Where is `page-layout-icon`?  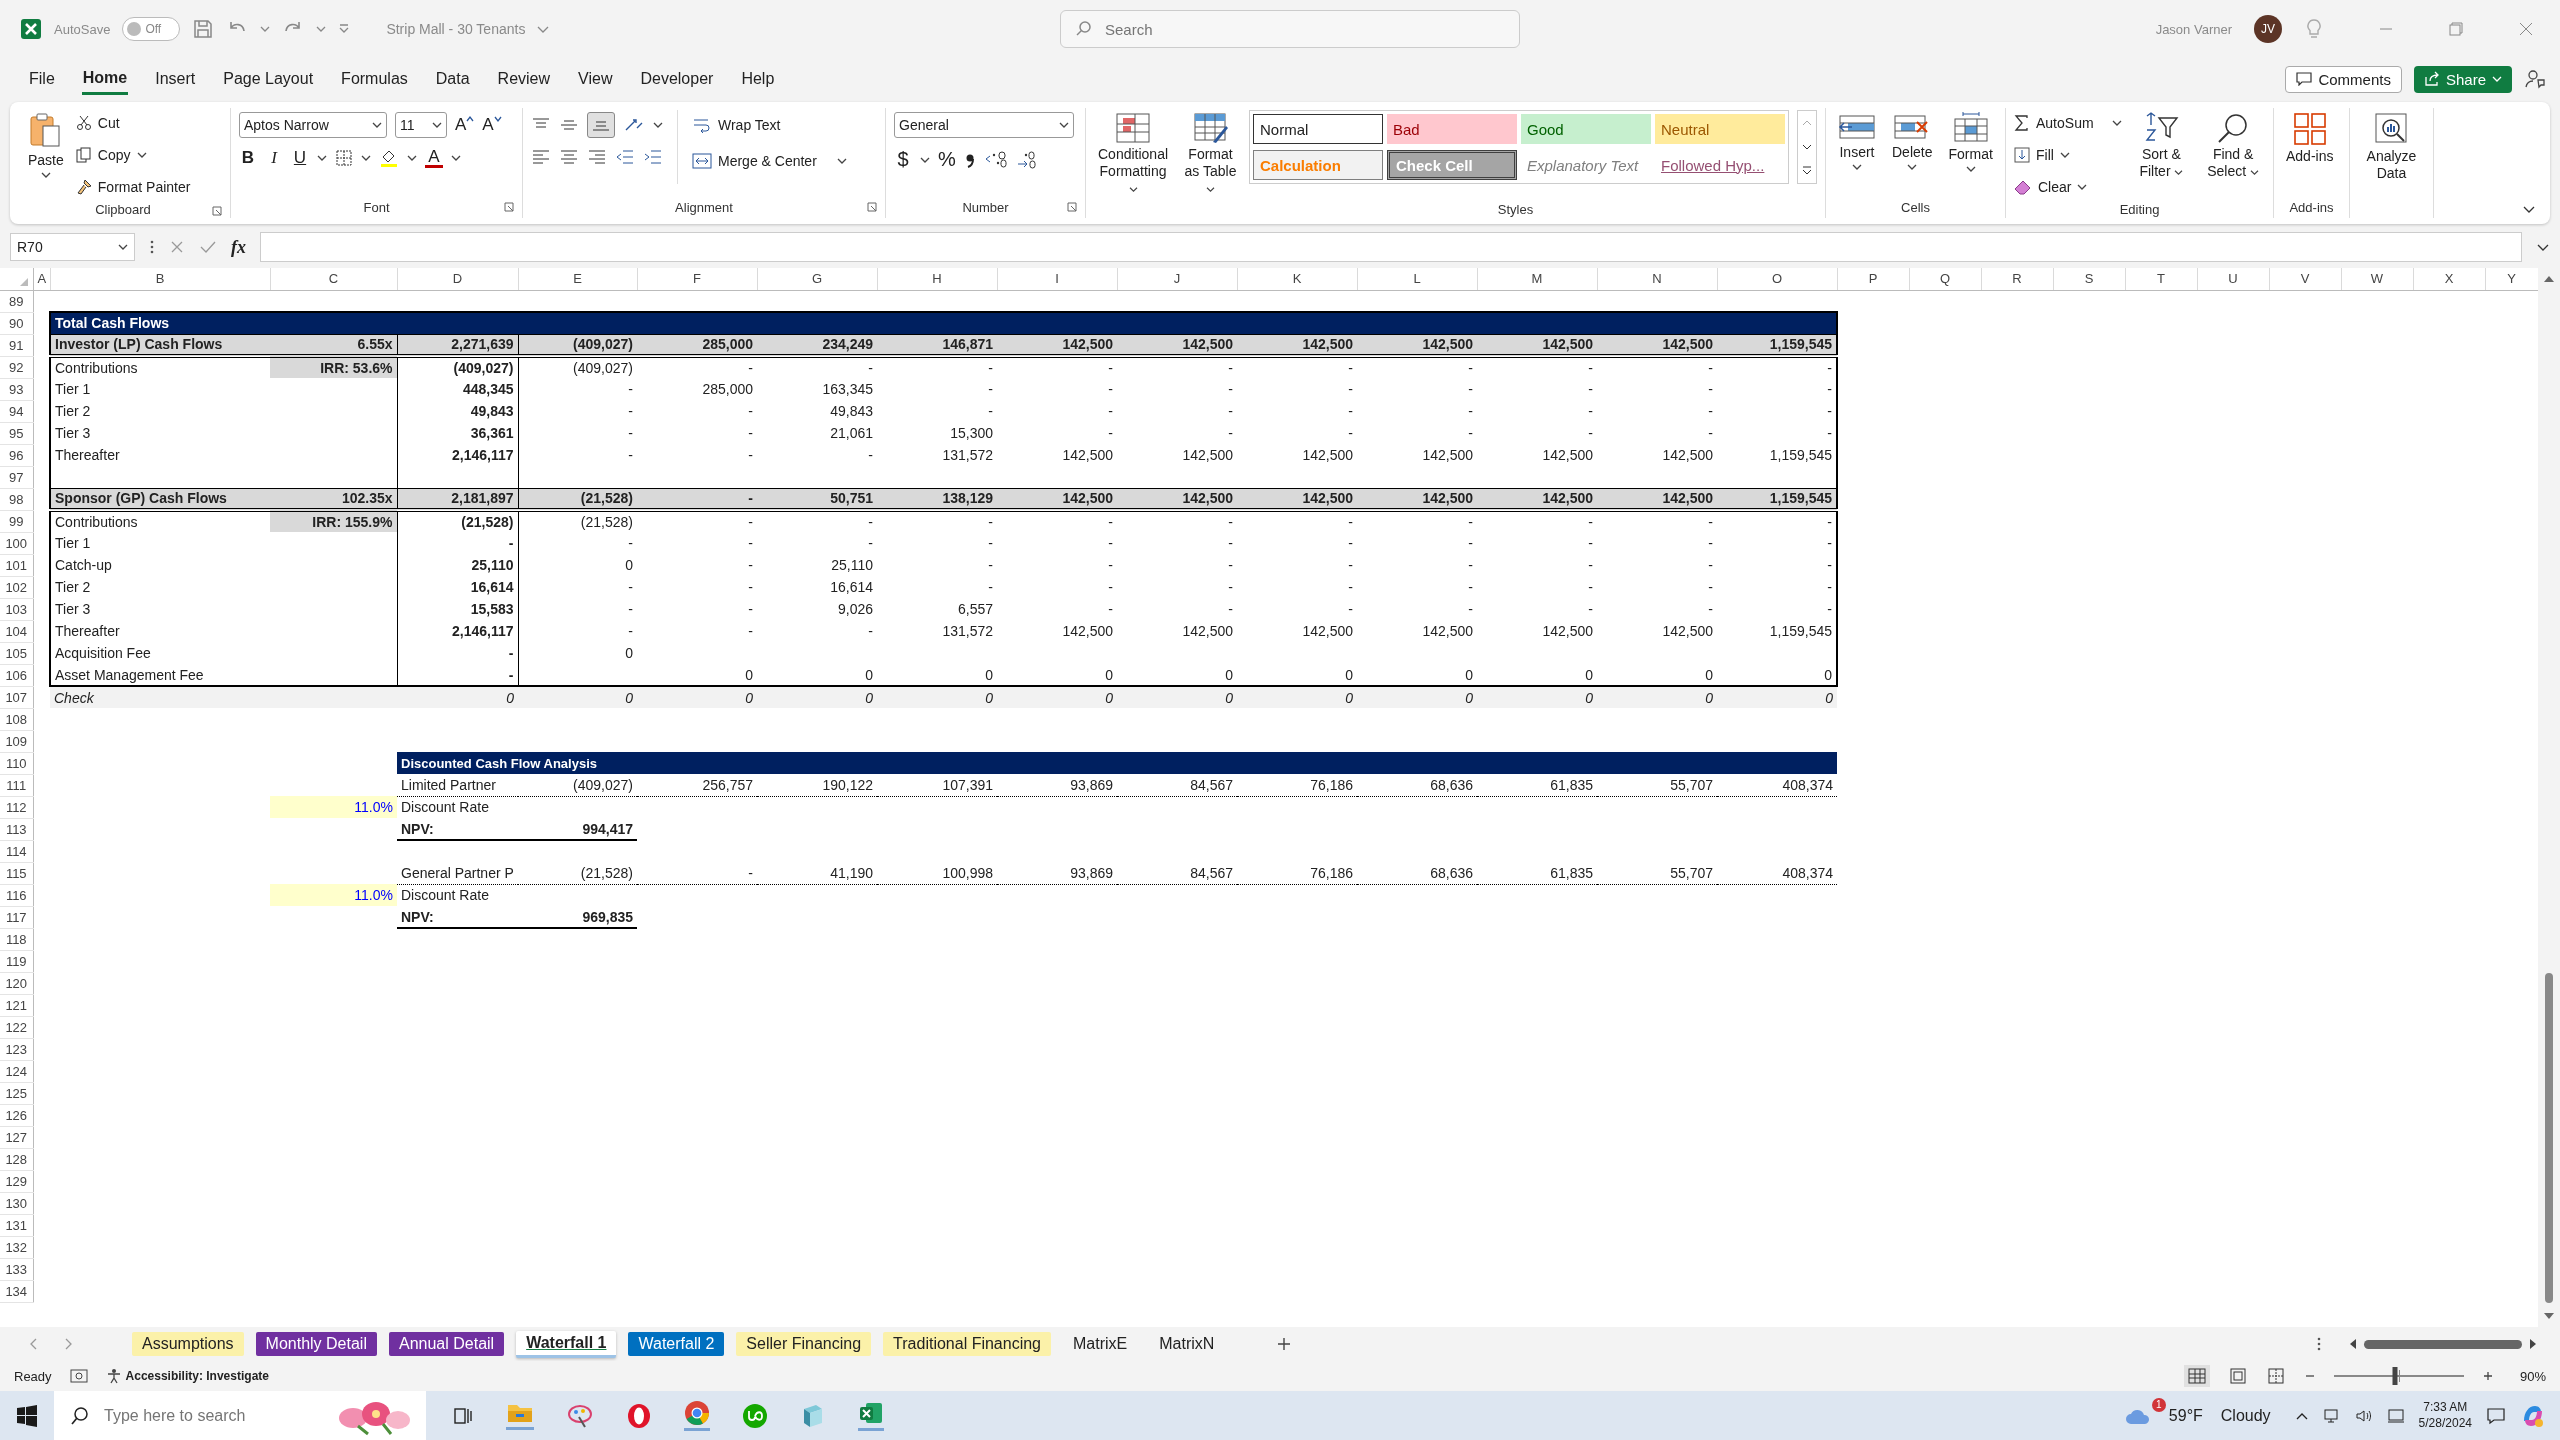
page-layout-icon is located at coordinates (2238, 1376).